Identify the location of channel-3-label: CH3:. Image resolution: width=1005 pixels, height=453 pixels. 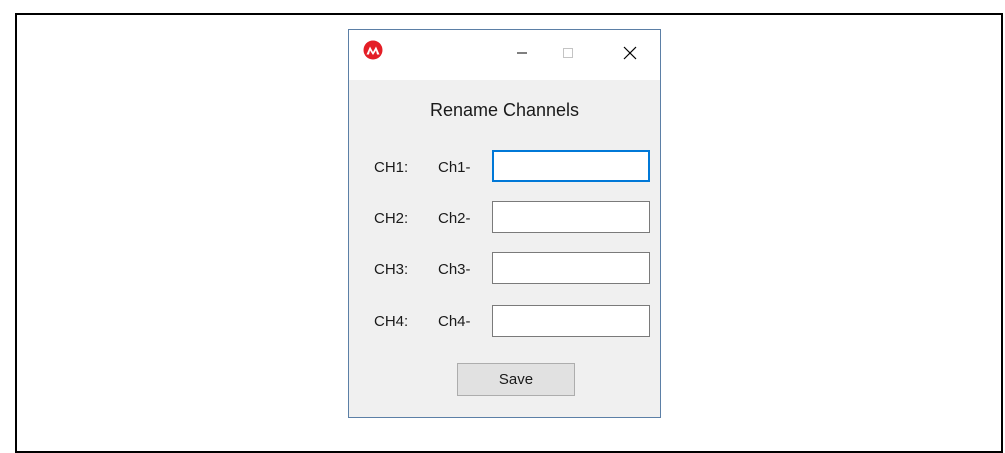
(391, 269).